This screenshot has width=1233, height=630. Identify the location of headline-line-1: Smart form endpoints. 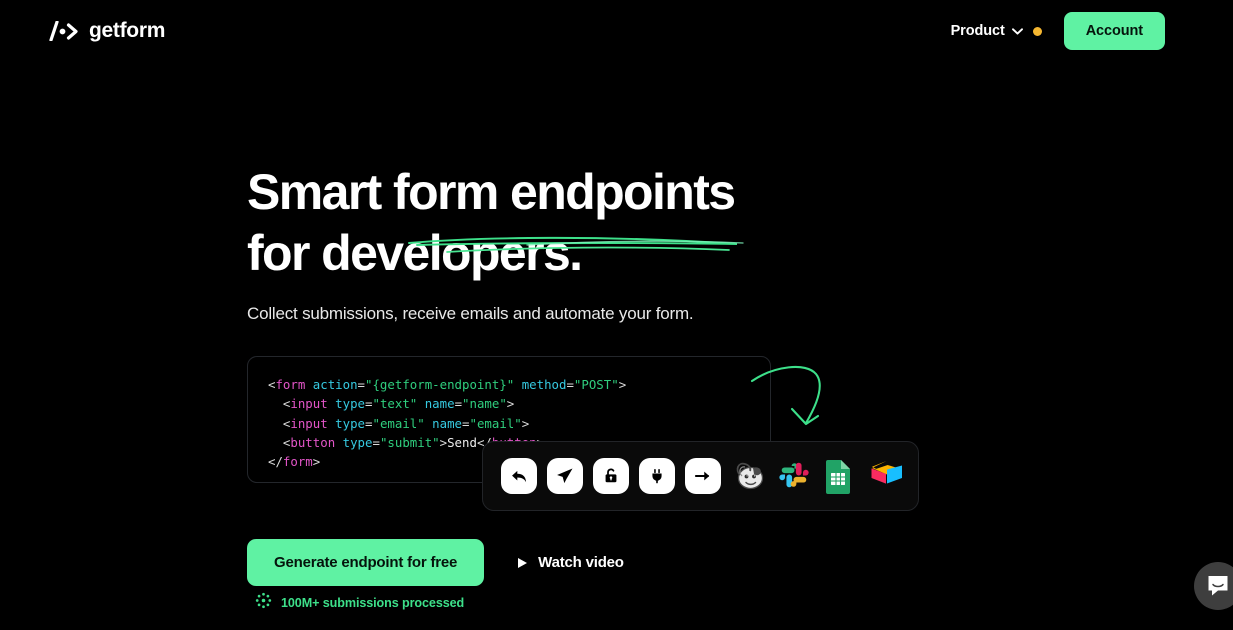
(491, 192).